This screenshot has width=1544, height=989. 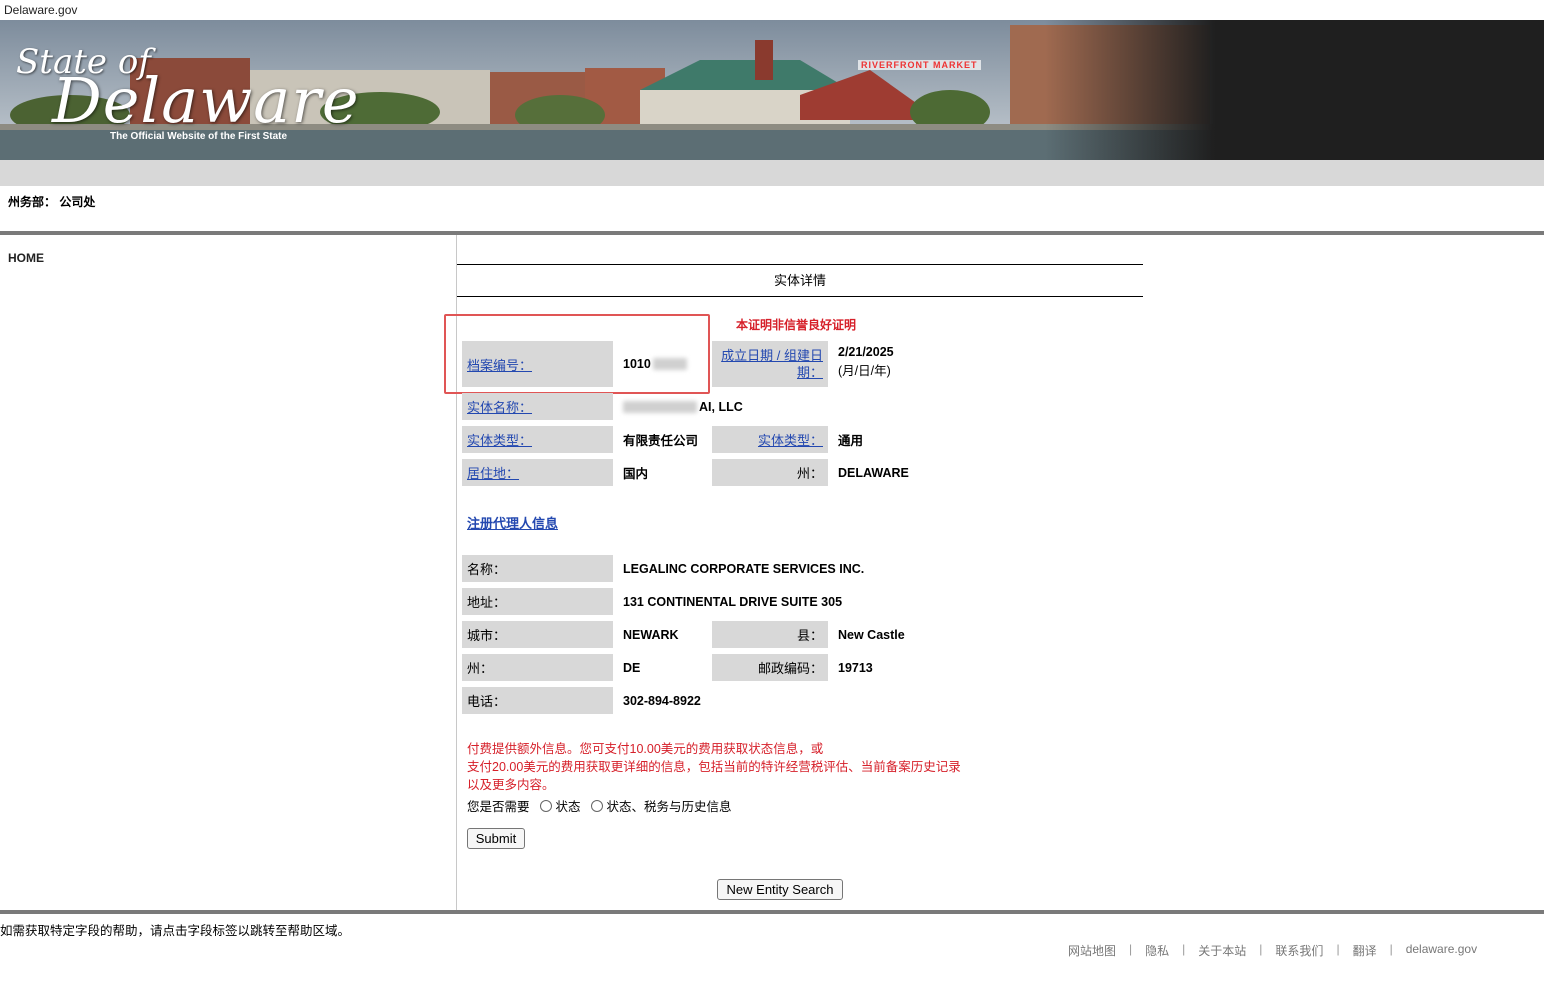 What do you see at coordinates (537, 568) in the screenshot?
I see `agent-name-label: 名称：` at bounding box center [537, 568].